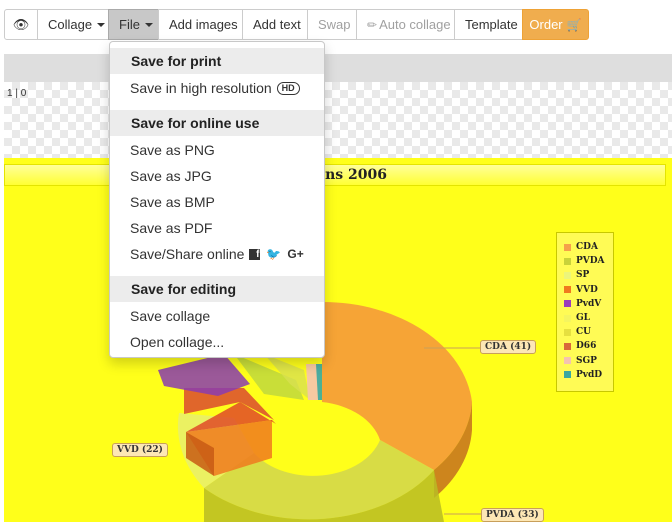 The height and width of the screenshot is (522, 672). Describe the element at coordinates (217, 61) in the screenshot. I see `section-header-print: Save for print` at that location.